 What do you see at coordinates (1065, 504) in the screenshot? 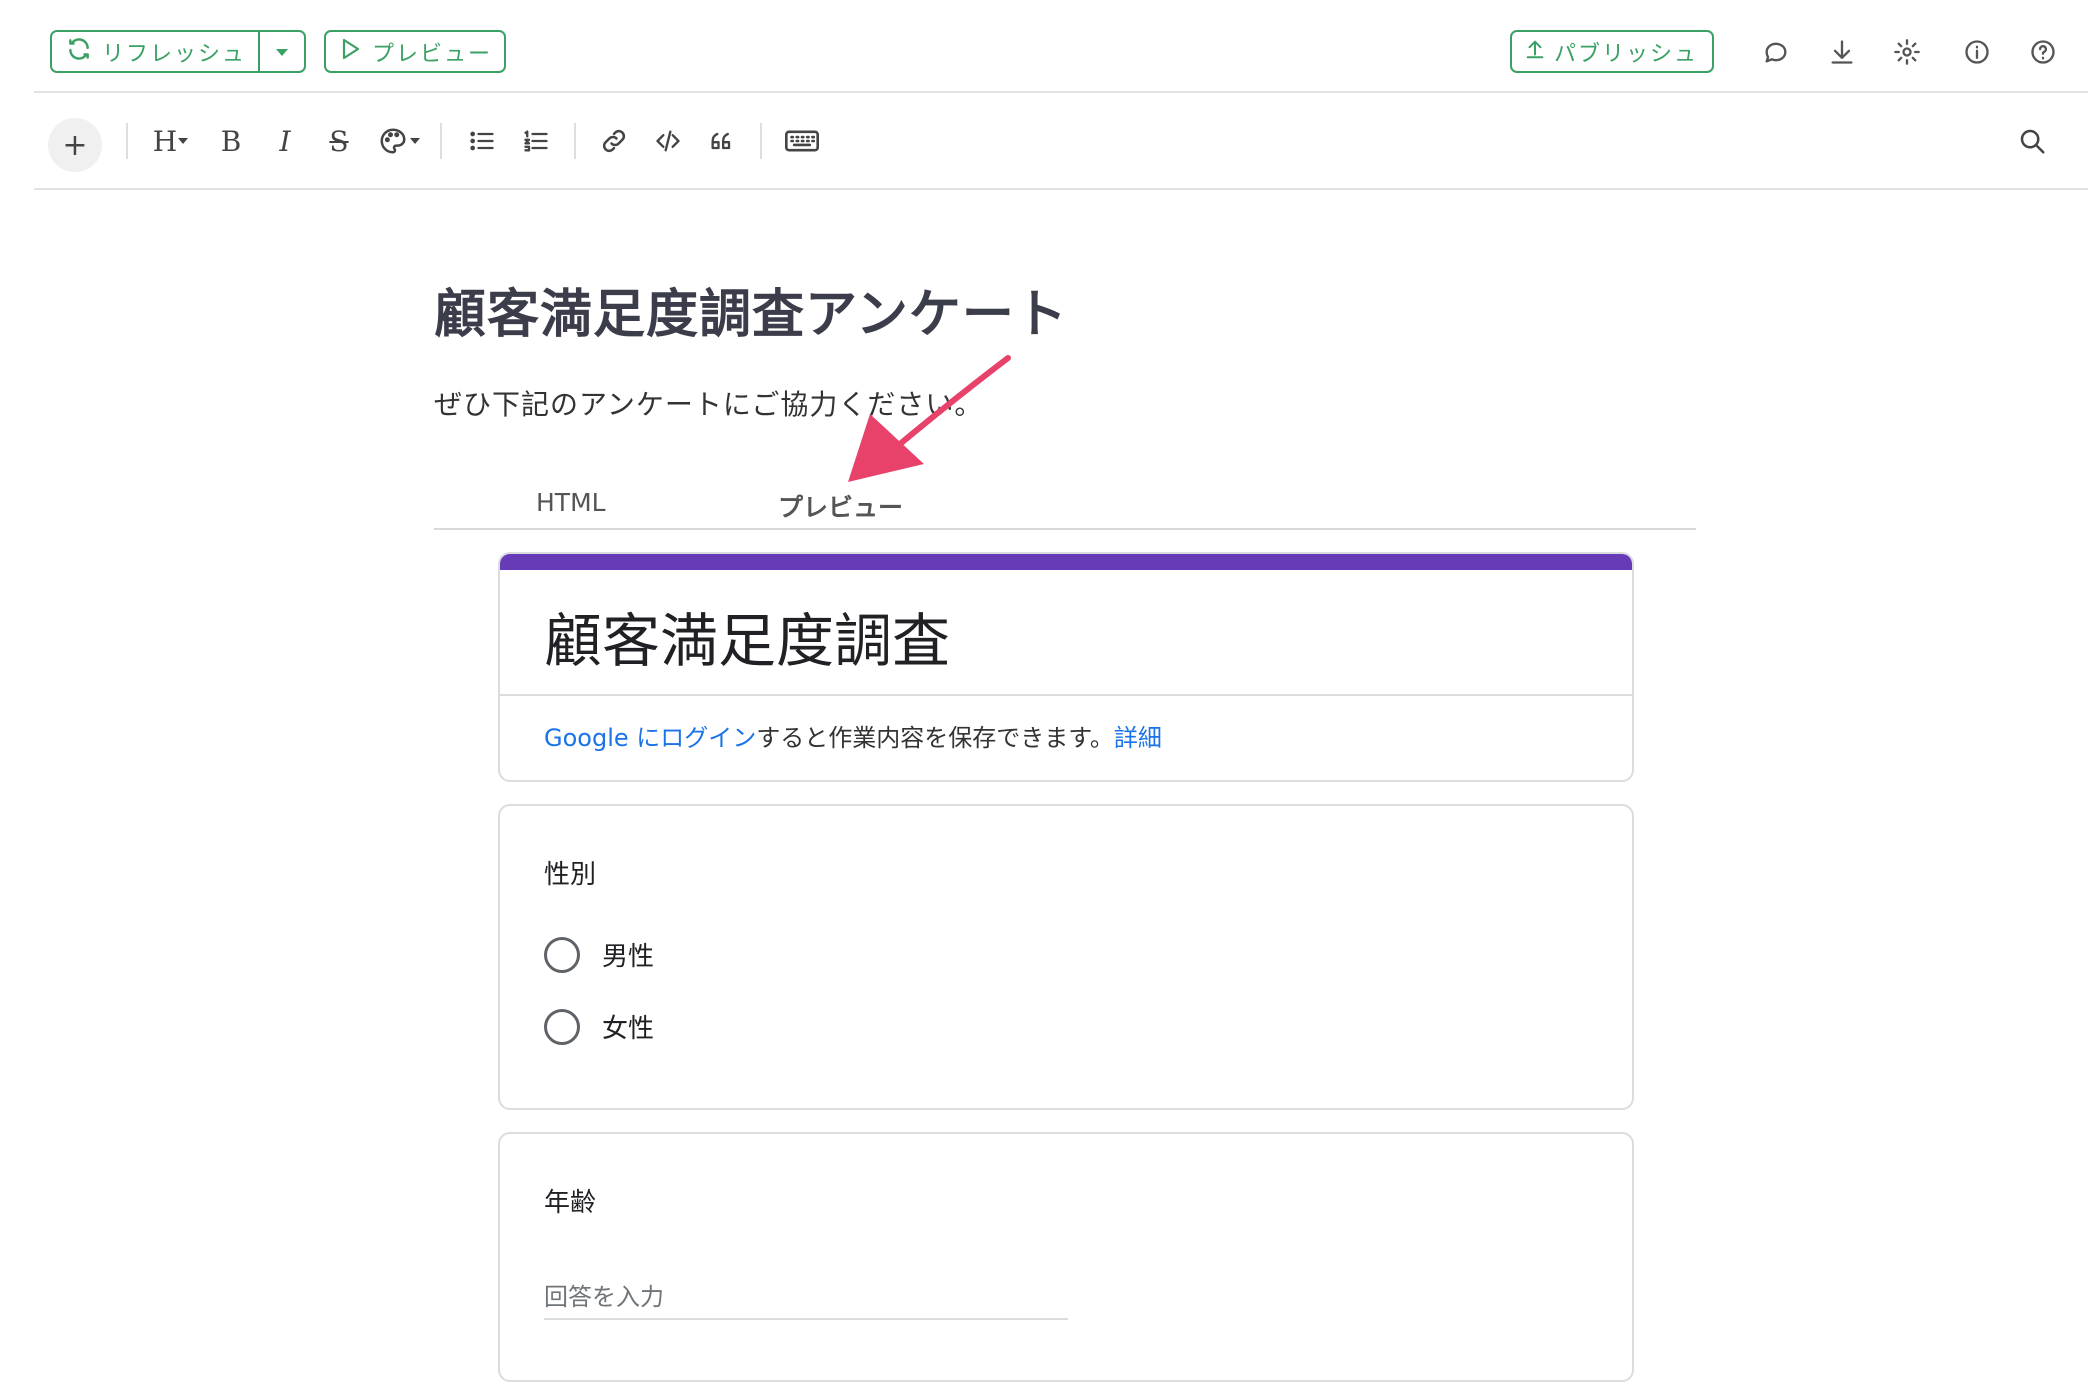
I see `tab-bar: HTML プレビュー` at bounding box center [1065, 504].